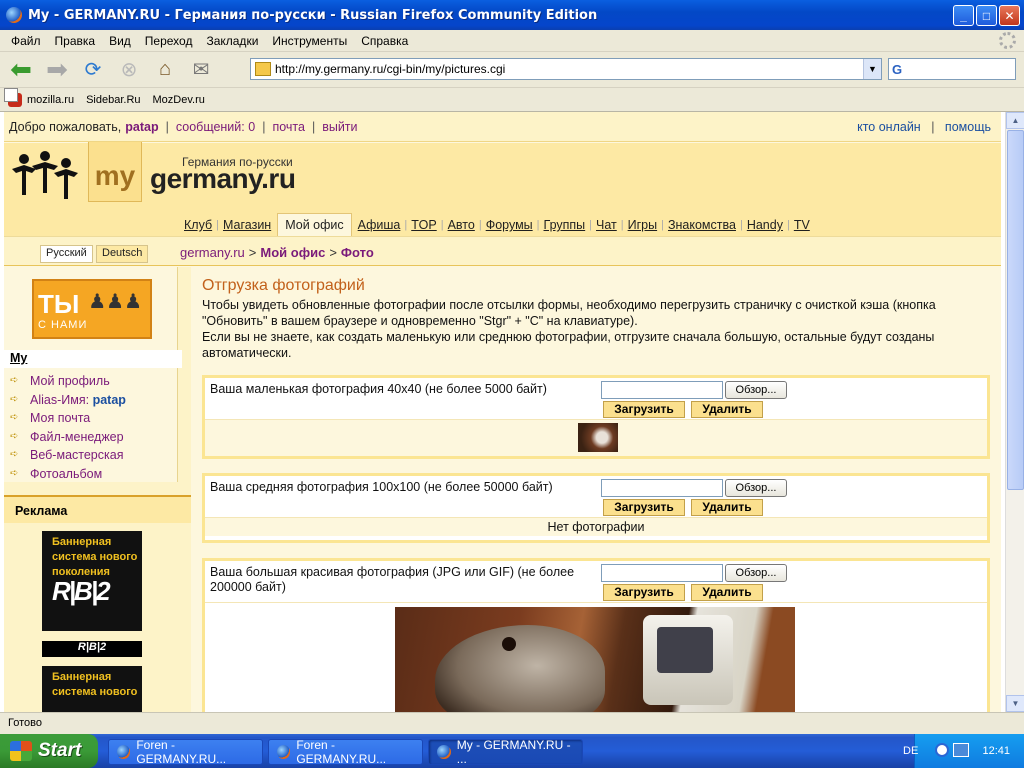  I want to click on menu-bookmarks: Закладки, so click(232, 41).